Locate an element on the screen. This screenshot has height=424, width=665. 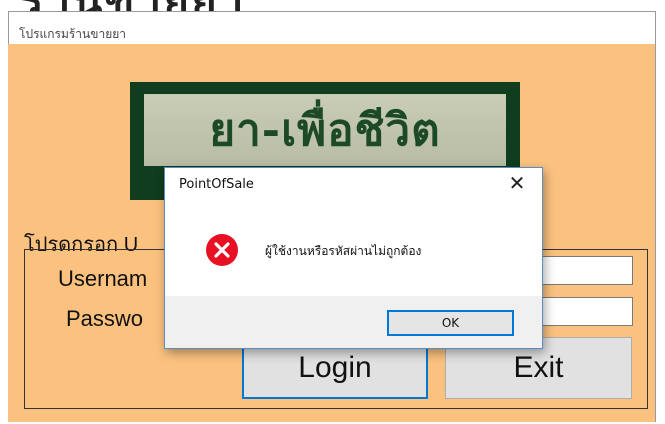
password-input is located at coordinates (586, 311).